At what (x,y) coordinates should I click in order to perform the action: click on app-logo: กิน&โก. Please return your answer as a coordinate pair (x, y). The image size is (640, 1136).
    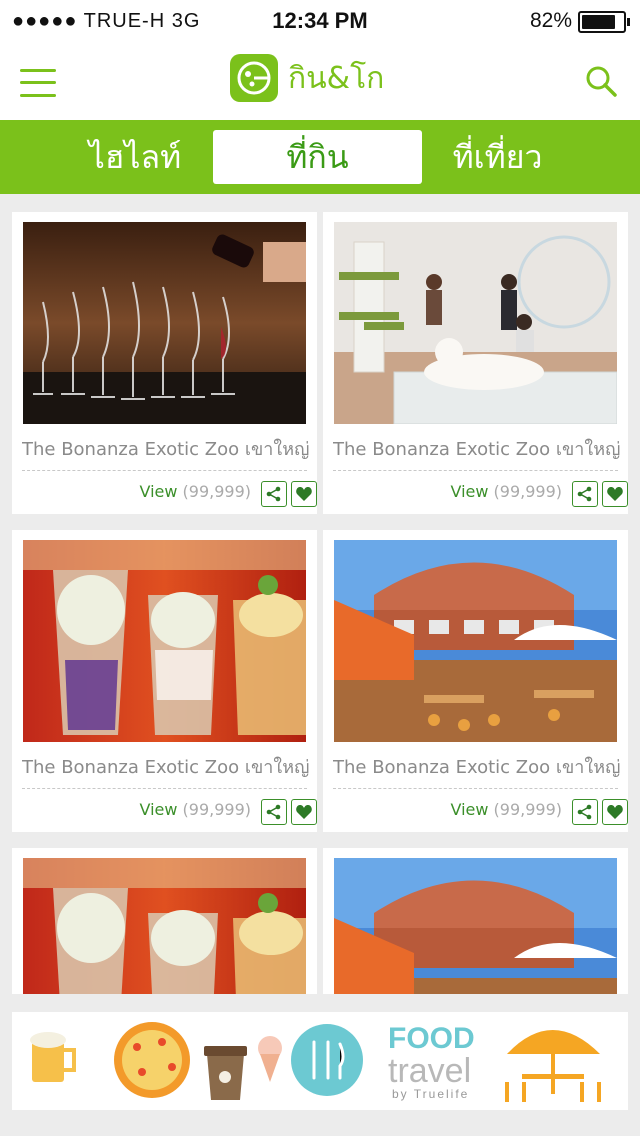
    Looking at the image, I should click on (307, 78).